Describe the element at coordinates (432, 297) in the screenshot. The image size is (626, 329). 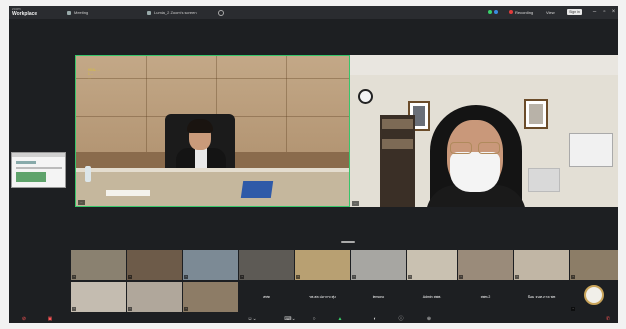
I see `gallery-tile-no-video: Admin สพพ.` at that location.